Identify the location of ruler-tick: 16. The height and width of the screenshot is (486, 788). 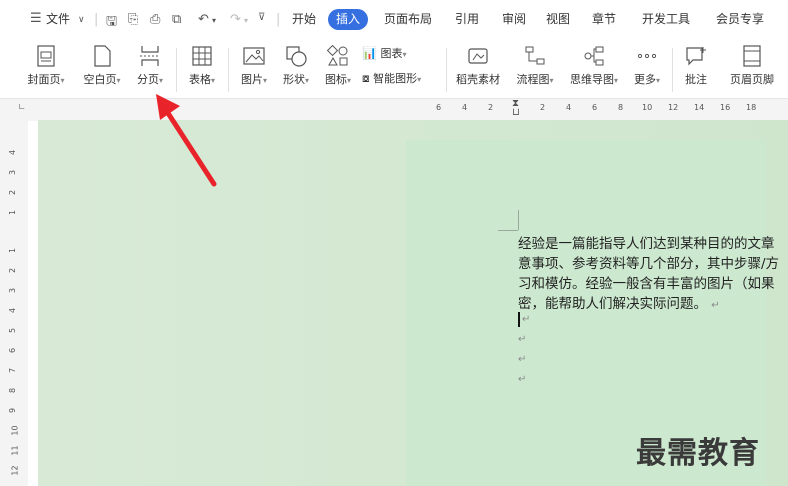
(725, 107).